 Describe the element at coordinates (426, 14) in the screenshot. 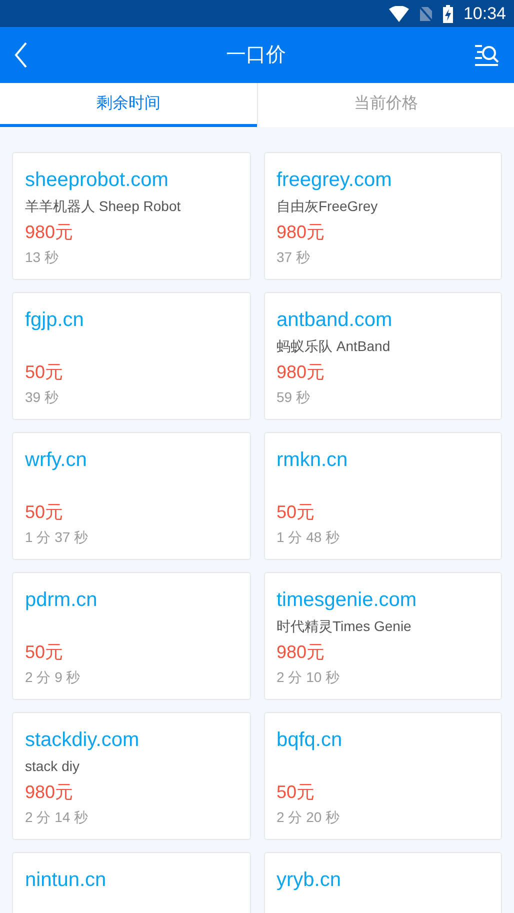

I see `no-sim-icon` at that location.